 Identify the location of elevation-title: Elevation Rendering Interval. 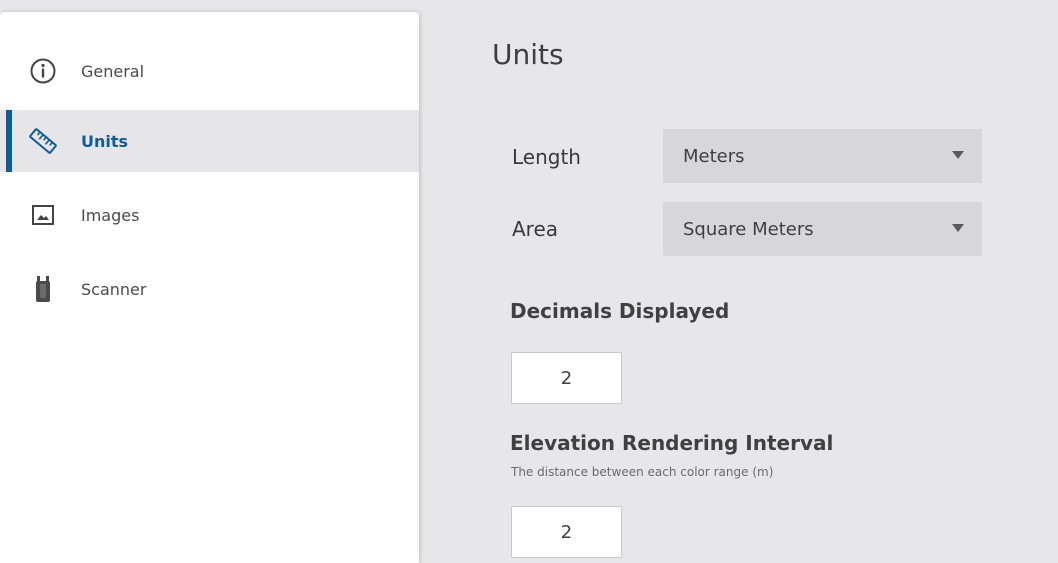
(672, 443).